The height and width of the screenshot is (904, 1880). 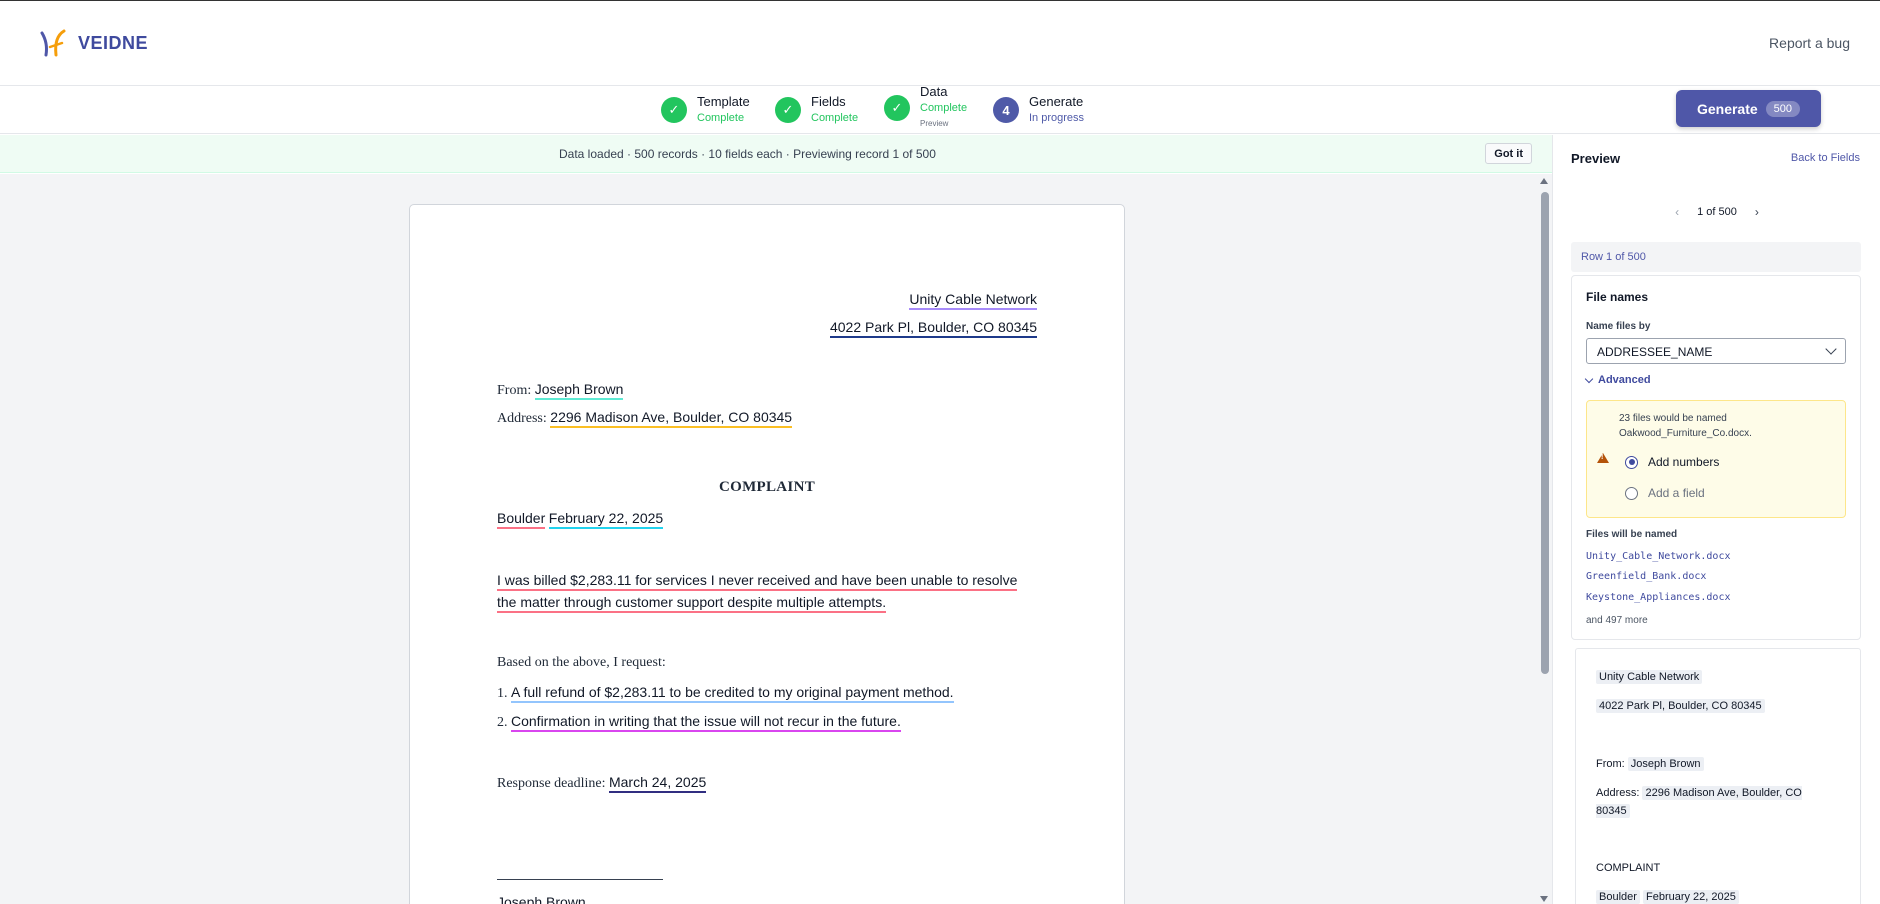 What do you see at coordinates (1631, 462) in the screenshot?
I see `radio-checked` at bounding box center [1631, 462].